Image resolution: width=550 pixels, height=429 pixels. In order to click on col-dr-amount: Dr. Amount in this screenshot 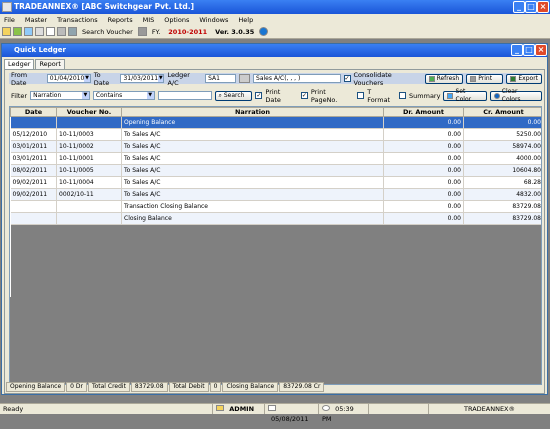, I will do `click(423, 112)`.